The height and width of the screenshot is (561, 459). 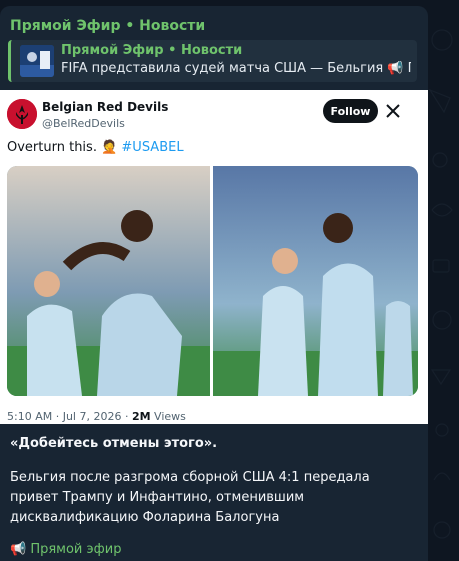 I want to click on avatar, so click(x=22, y=114).